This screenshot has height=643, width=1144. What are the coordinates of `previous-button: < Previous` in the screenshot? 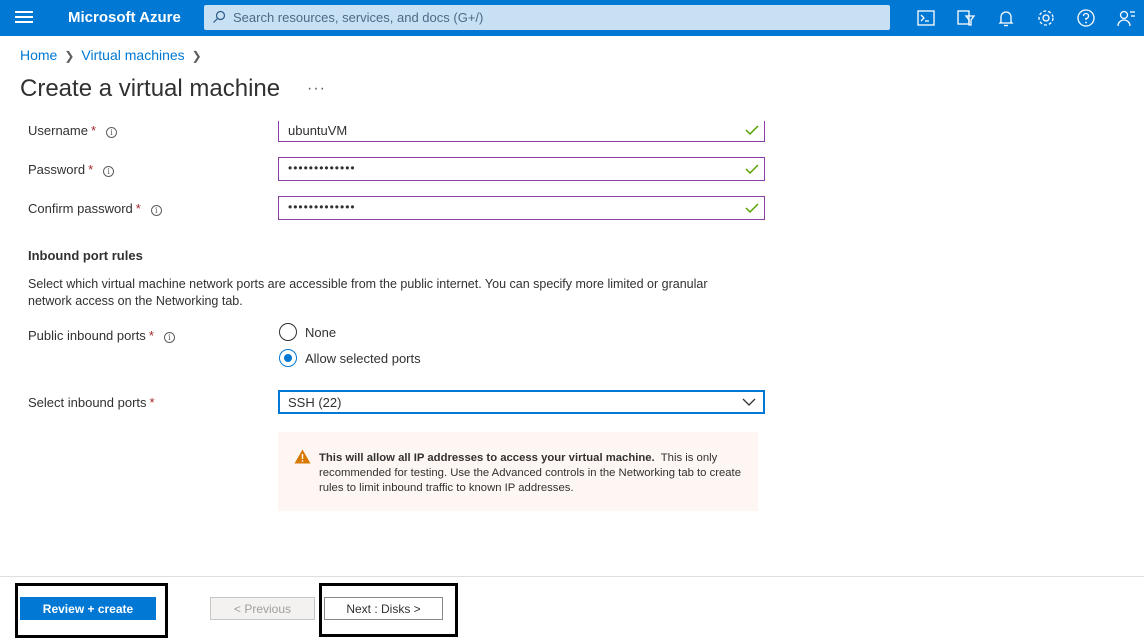 It's located at (262, 608).